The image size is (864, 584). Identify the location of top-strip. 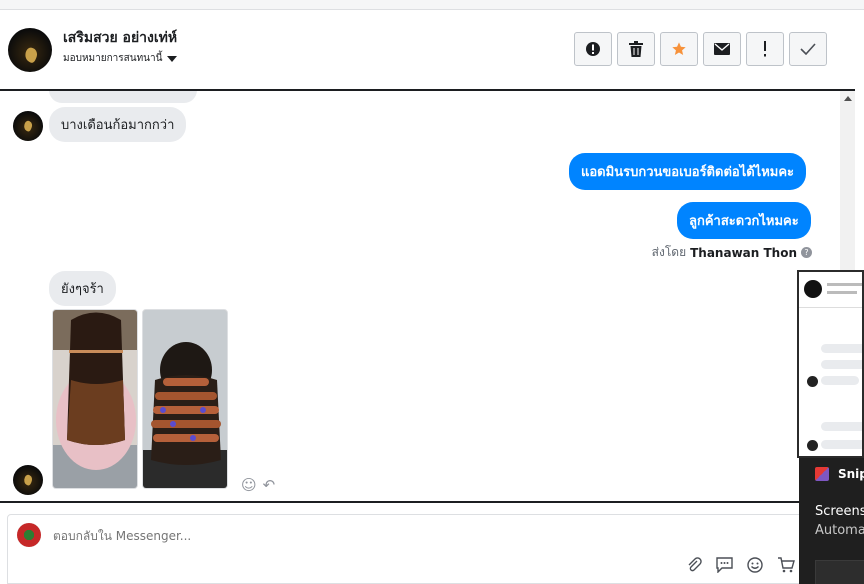
(432, 5).